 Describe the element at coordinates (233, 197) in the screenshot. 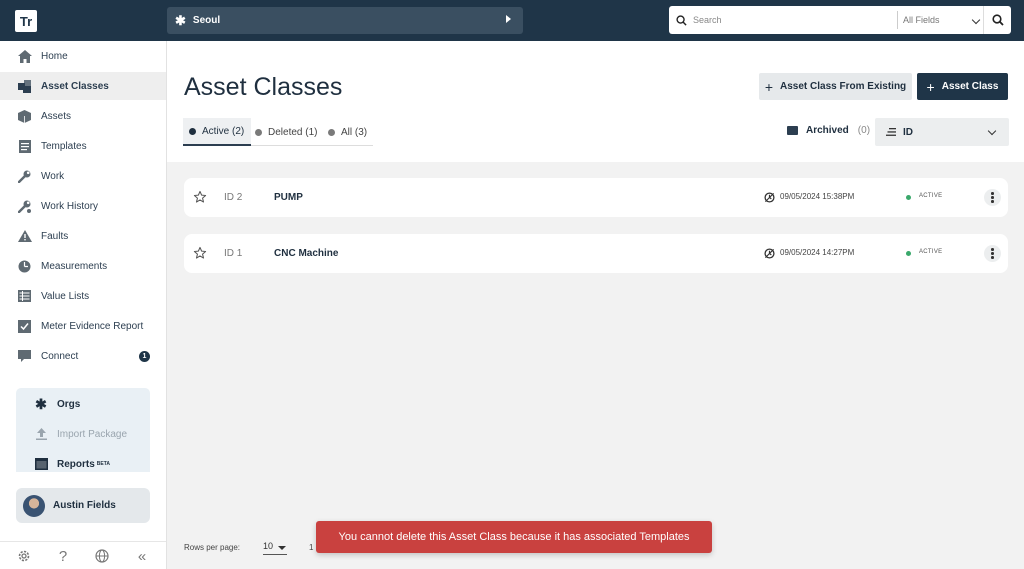

I see `row-id: ID 2` at that location.